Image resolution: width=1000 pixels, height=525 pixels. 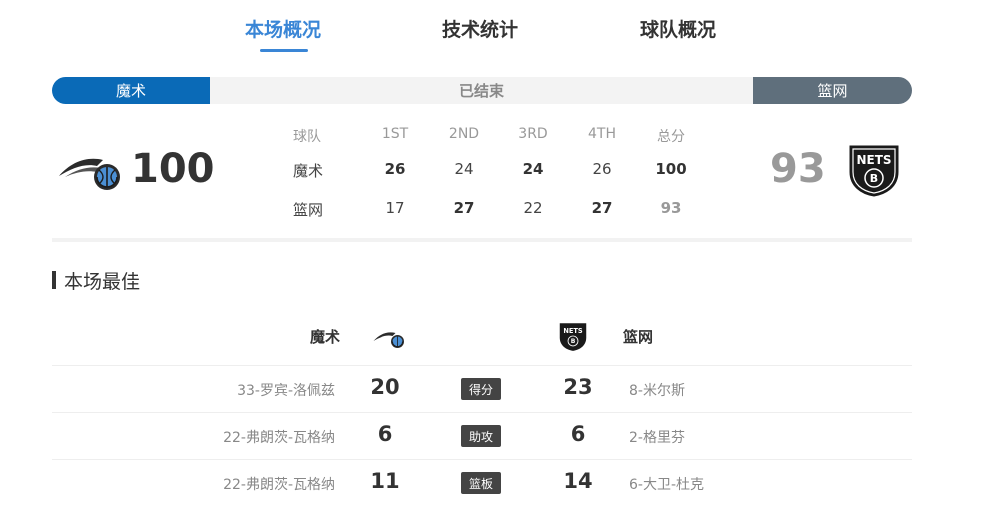 I want to click on away-player-name: 2-格里芬, so click(x=657, y=437).